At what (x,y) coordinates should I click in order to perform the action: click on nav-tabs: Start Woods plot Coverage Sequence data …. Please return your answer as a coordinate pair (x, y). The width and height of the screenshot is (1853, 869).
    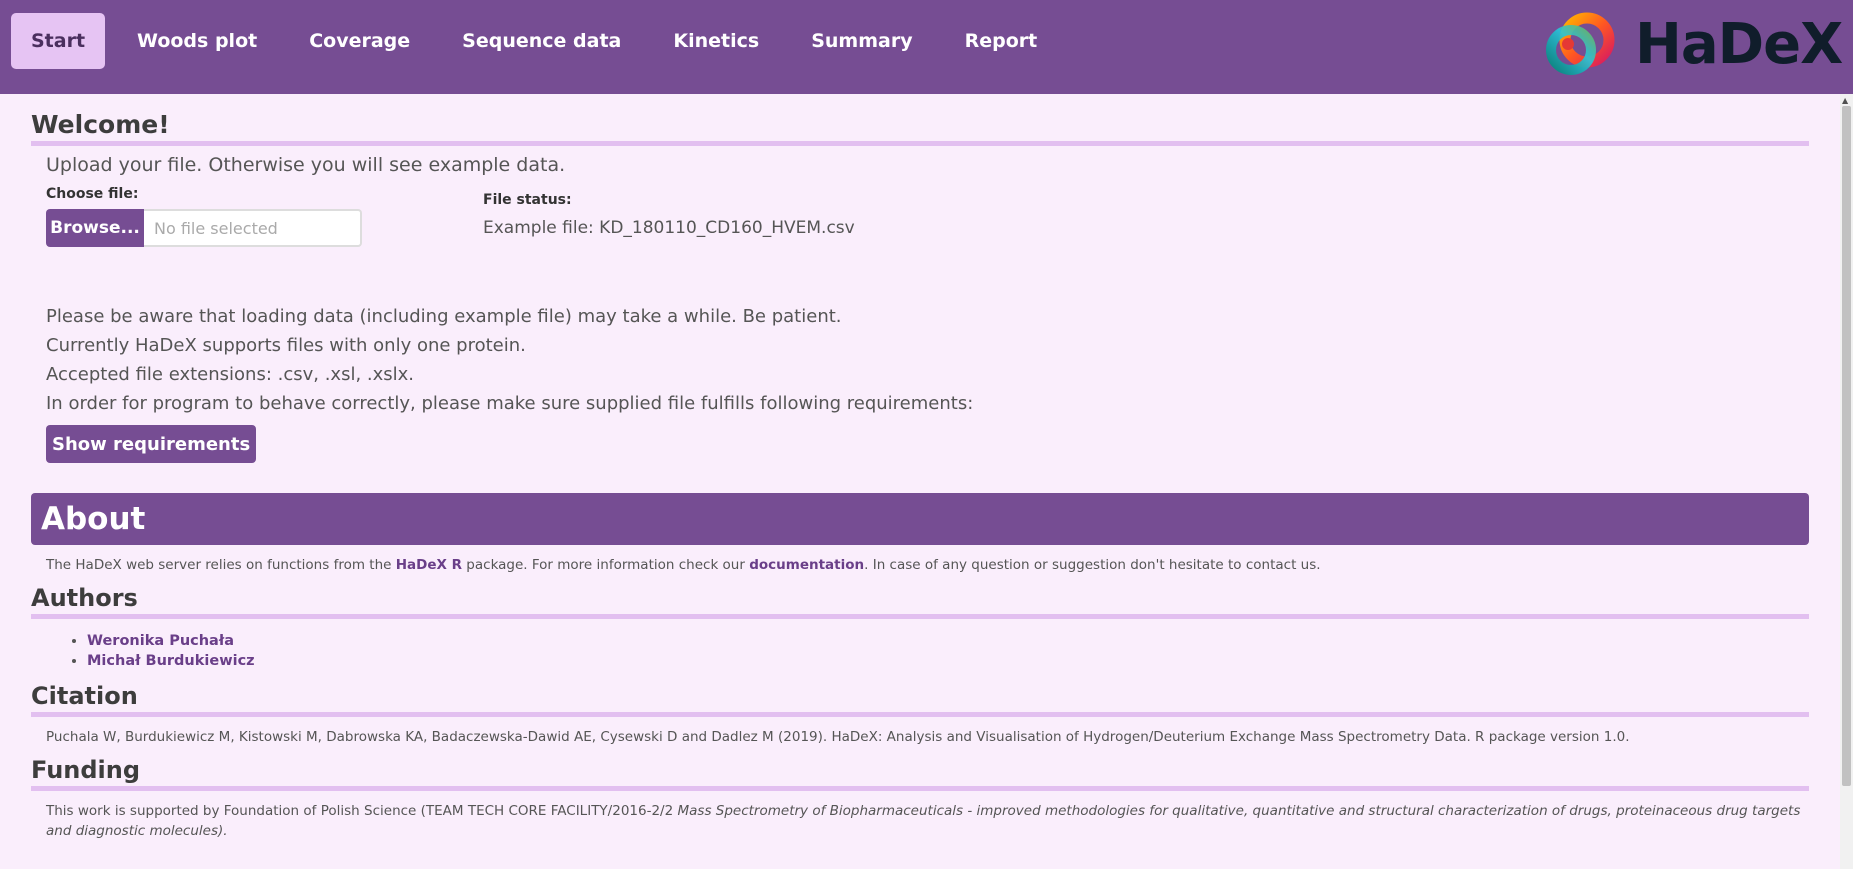
    Looking at the image, I should click on (540, 41).